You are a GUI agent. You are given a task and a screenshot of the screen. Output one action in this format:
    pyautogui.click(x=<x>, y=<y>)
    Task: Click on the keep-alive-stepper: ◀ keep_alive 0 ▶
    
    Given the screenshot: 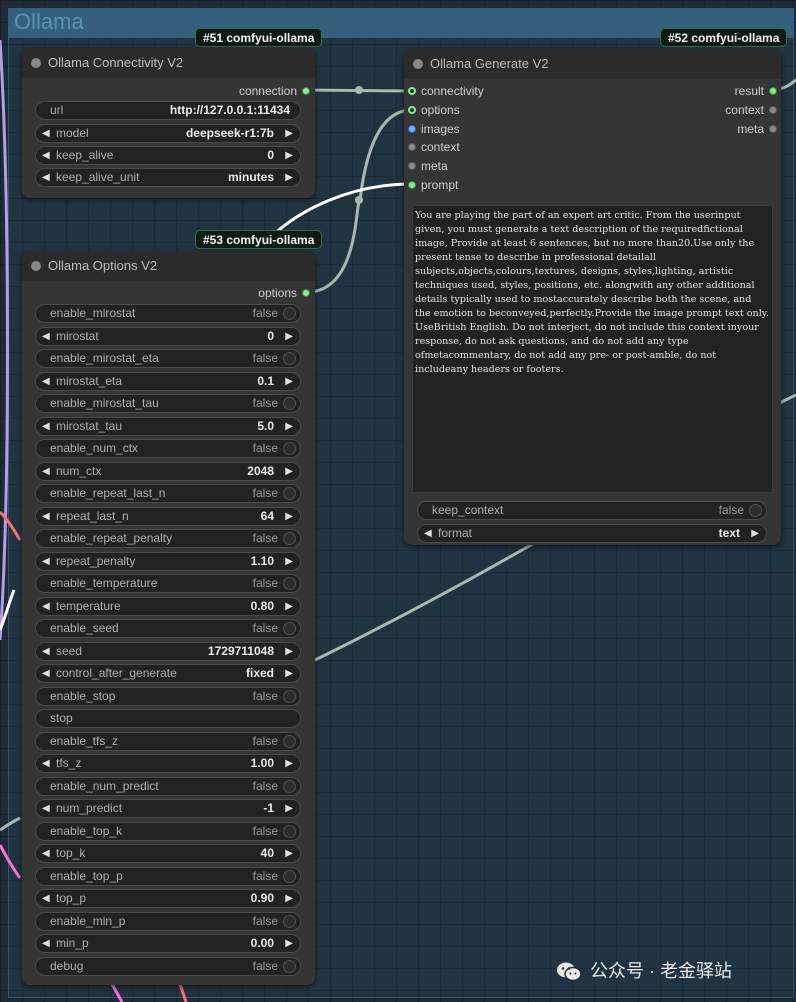 What is the action you would take?
    pyautogui.click(x=168, y=155)
    